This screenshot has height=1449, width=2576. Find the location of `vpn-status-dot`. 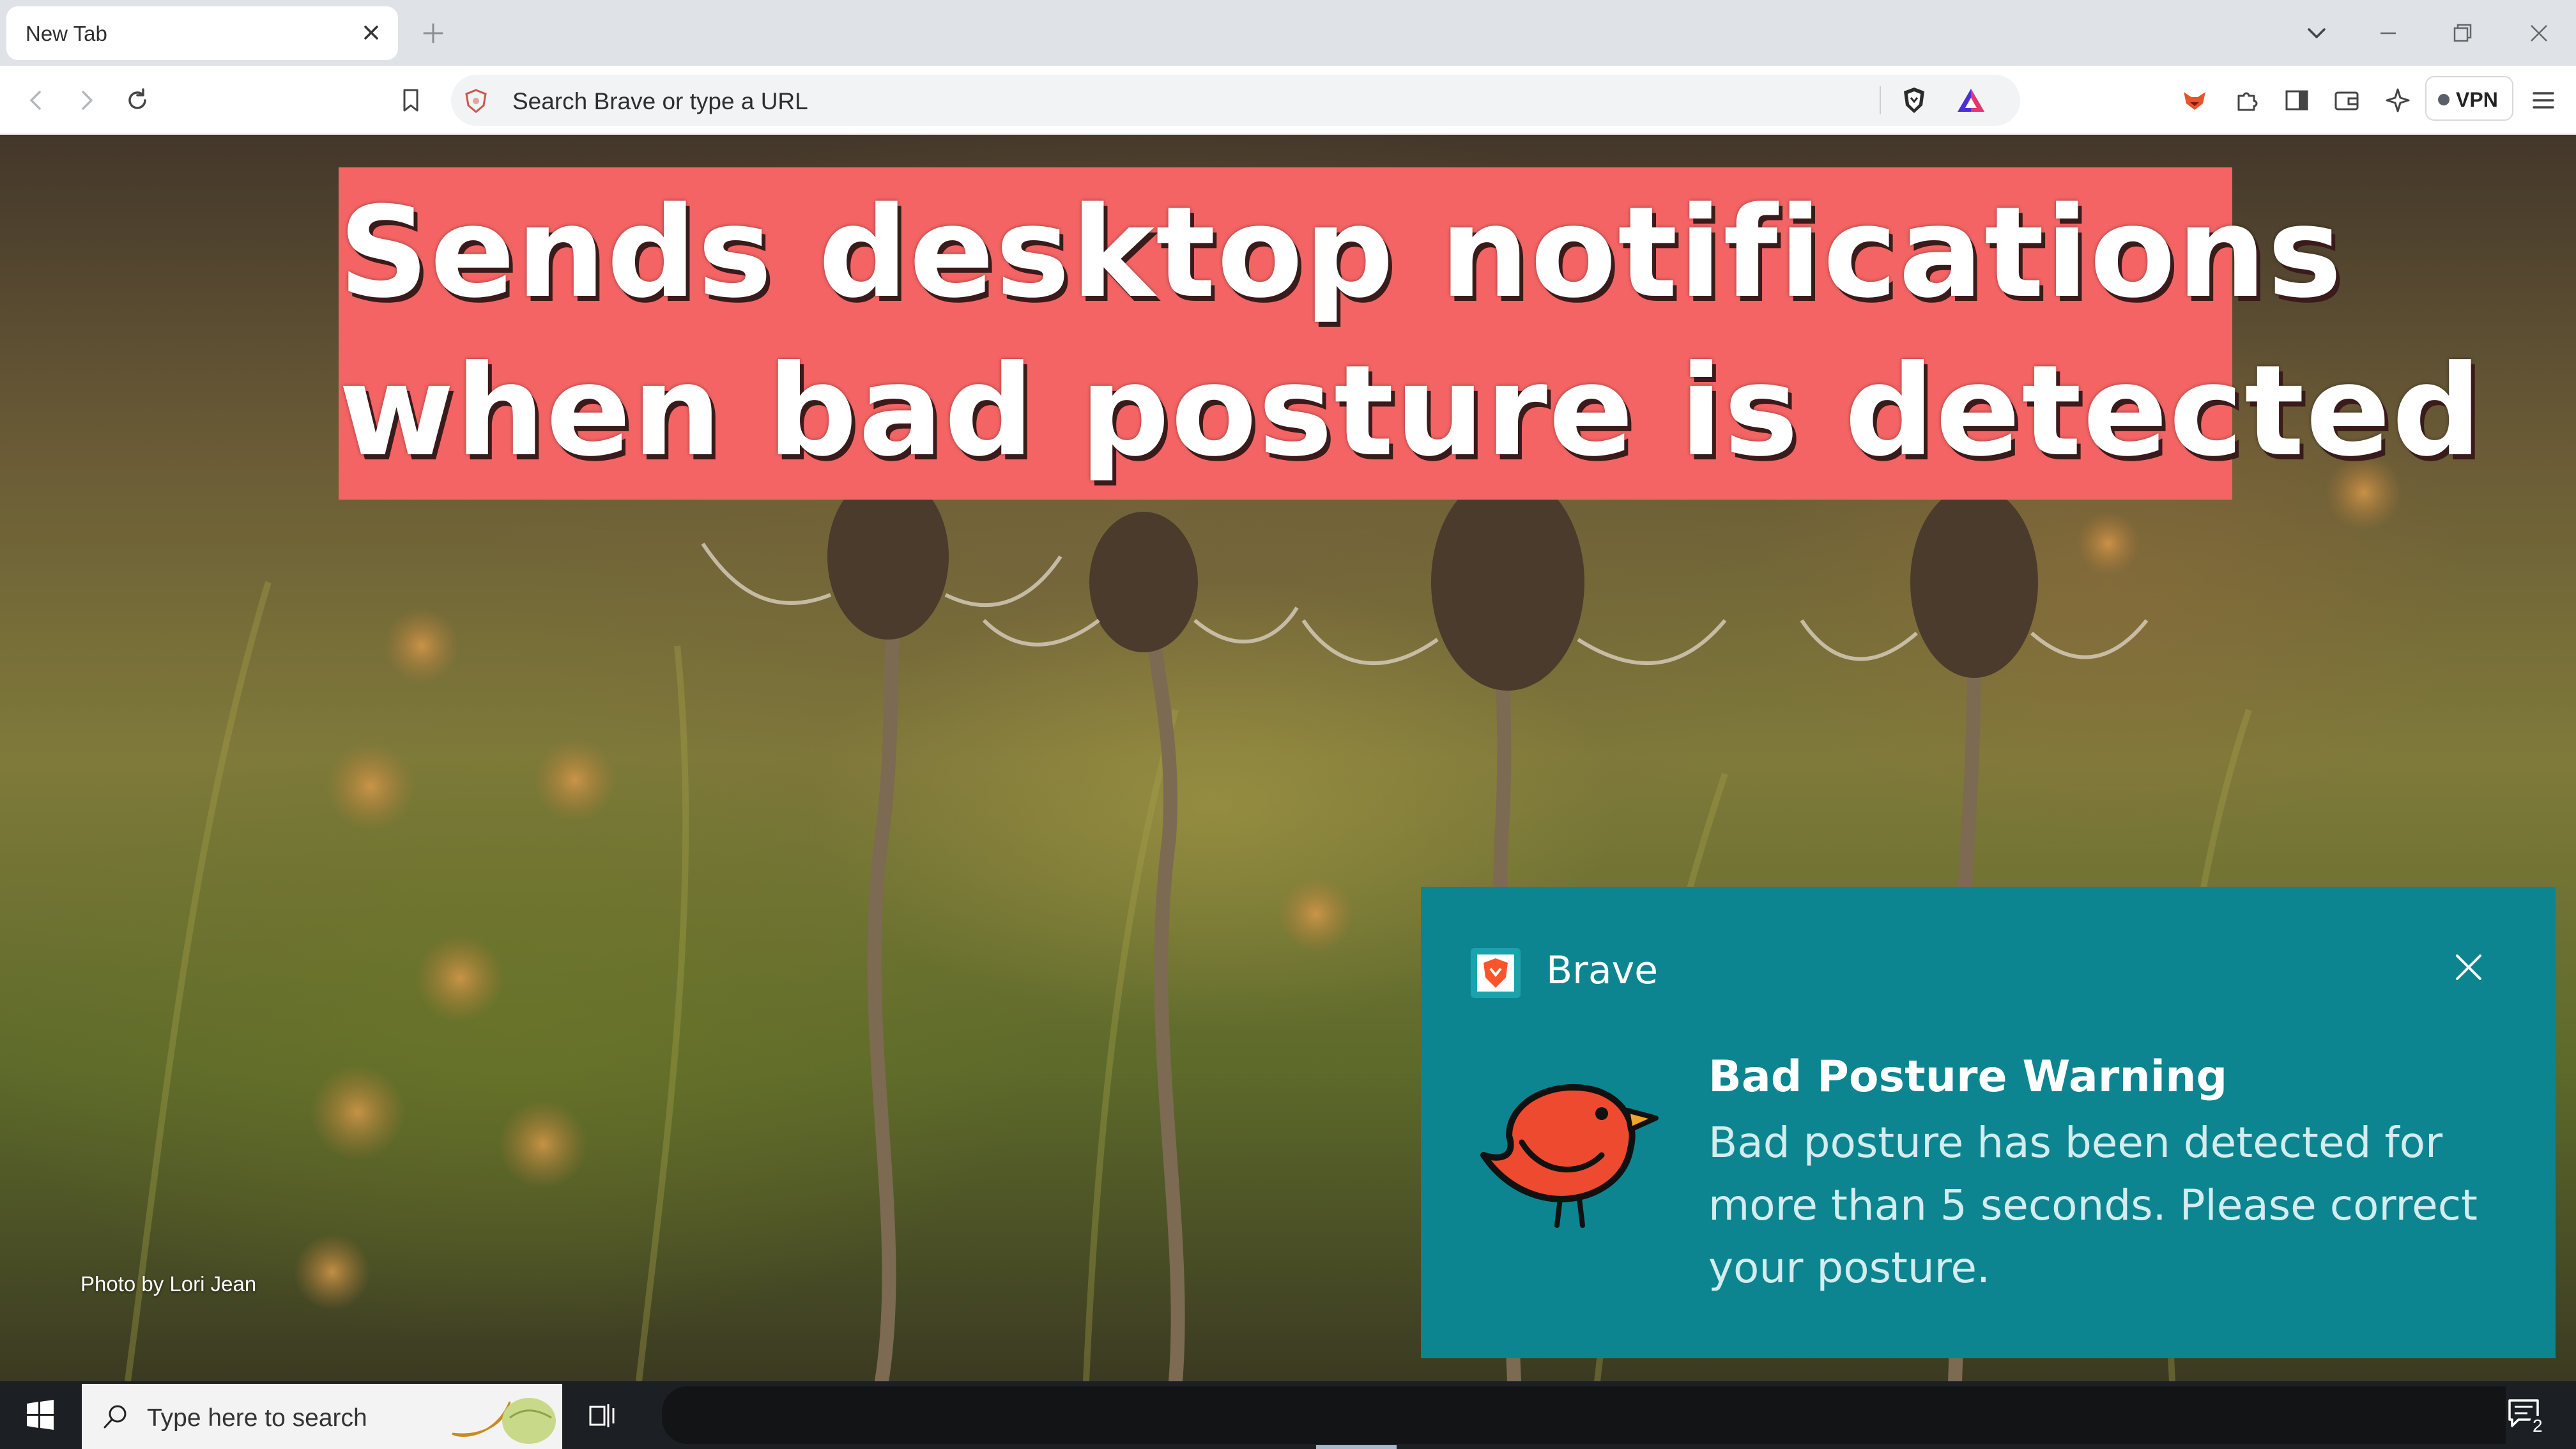

vpn-status-dot is located at coordinates (2444, 99).